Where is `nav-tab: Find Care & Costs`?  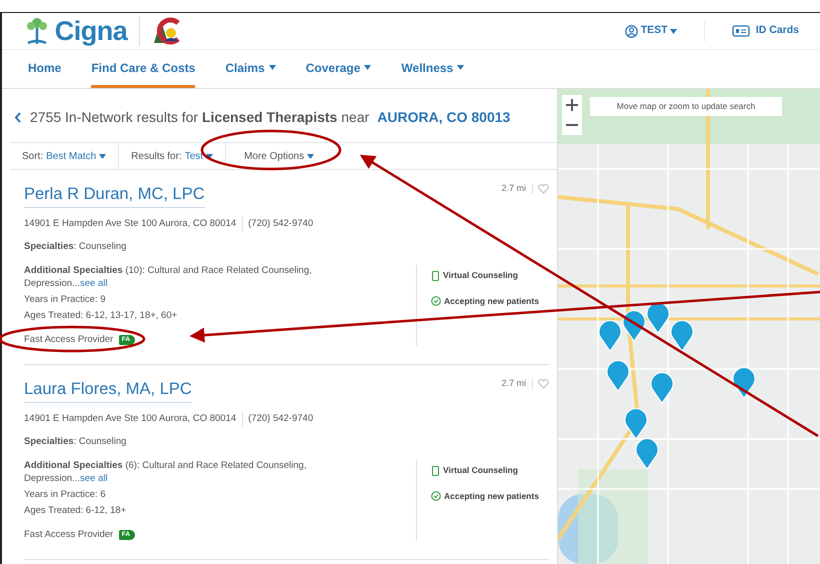 nav-tab: Find Care & Costs is located at coordinates (143, 69).